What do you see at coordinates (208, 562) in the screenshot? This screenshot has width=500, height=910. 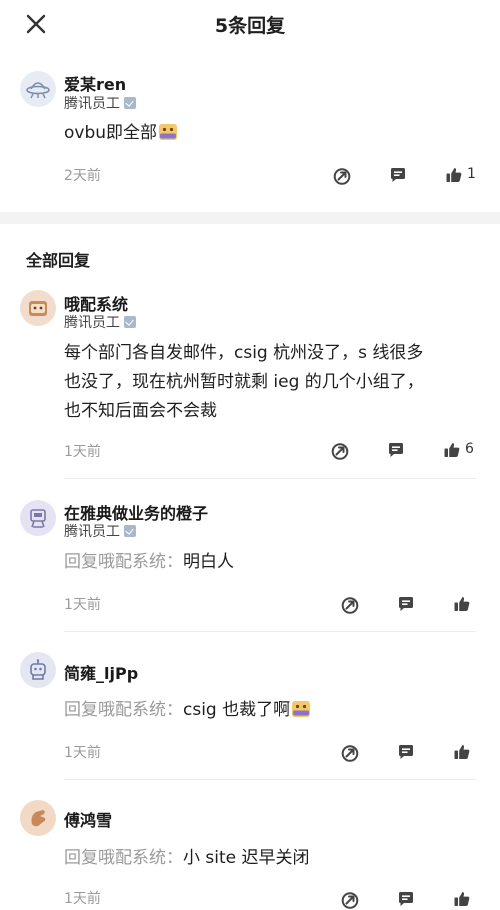 I see `reply-text-body: 明白人` at bounding box center [208, 562].